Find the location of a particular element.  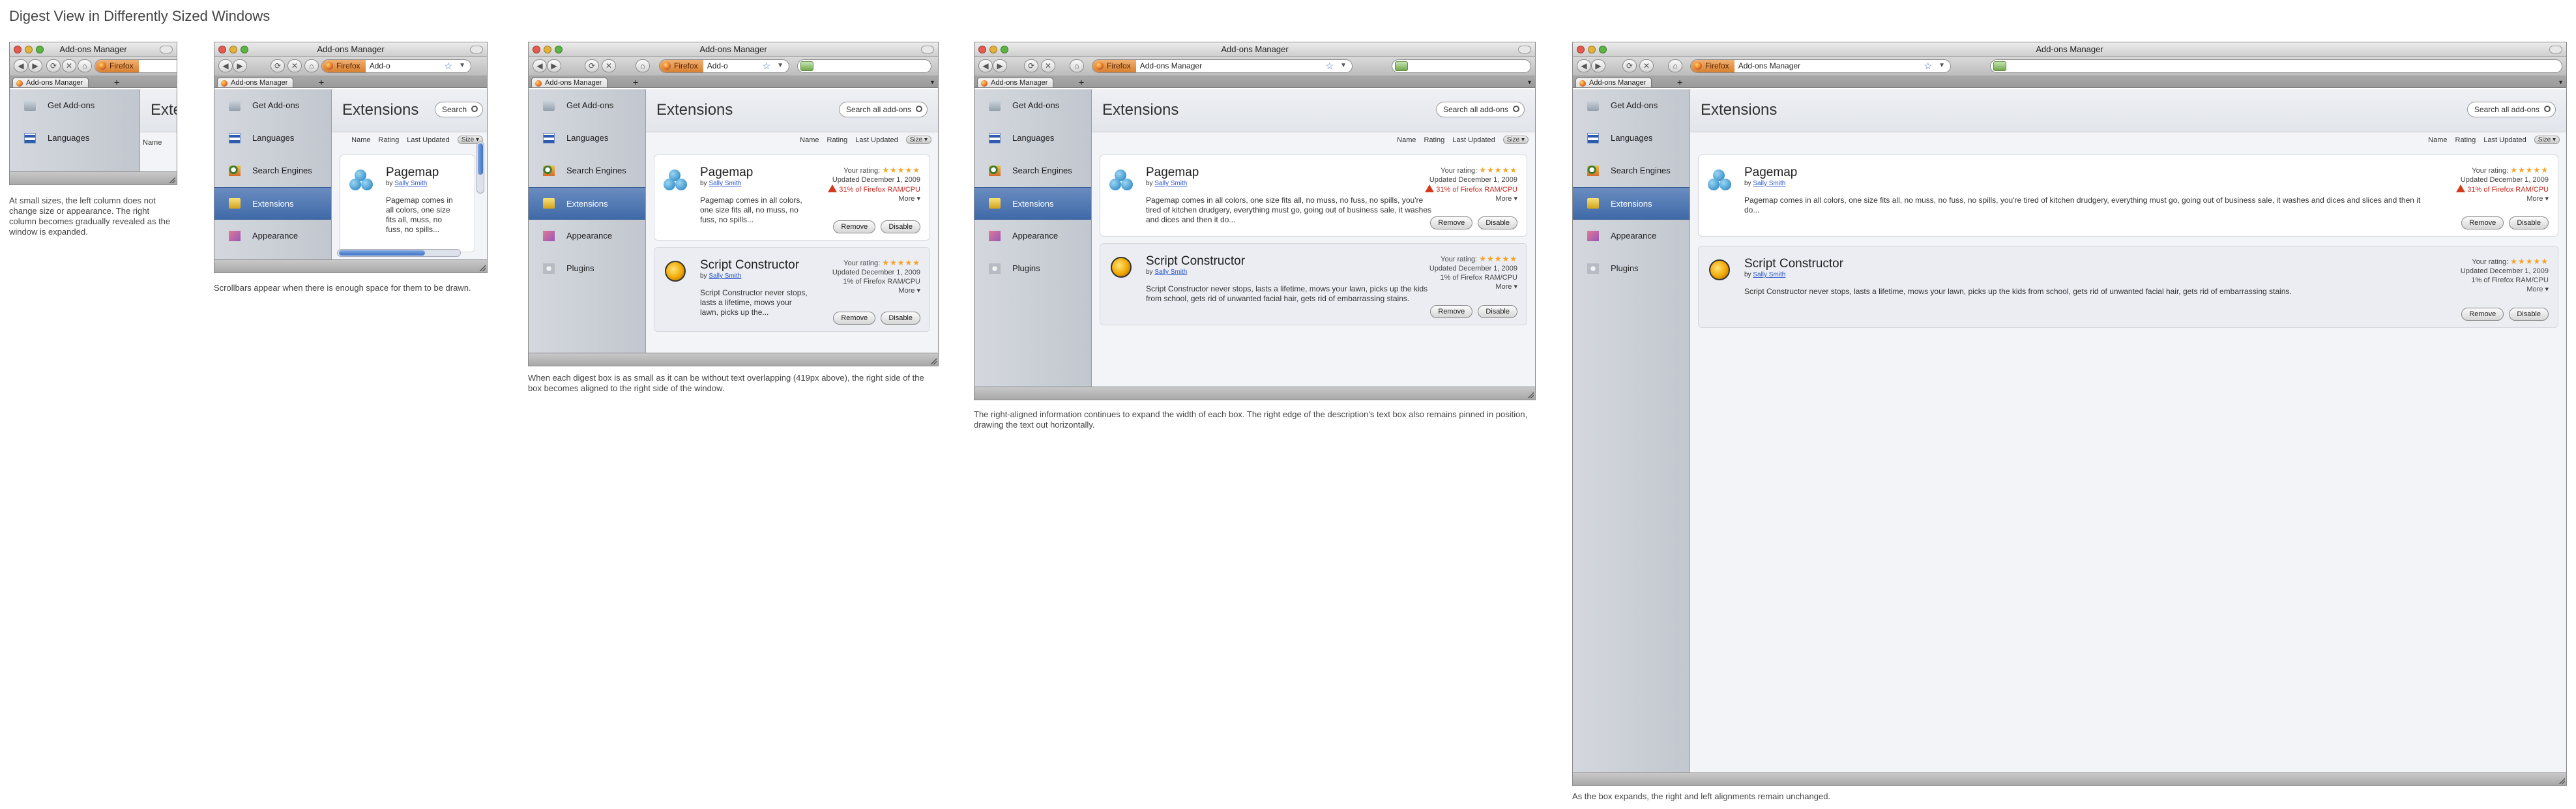

category-plugins: Plugins is located at coordinates (587, 269).